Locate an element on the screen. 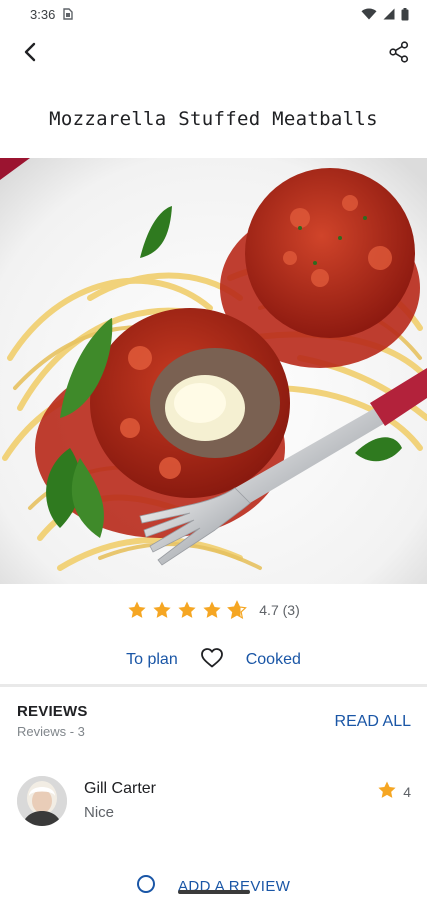 This screenshot has width=427, height=900. reviewer-name: Gill Carter is located at coordinates (120, 788).